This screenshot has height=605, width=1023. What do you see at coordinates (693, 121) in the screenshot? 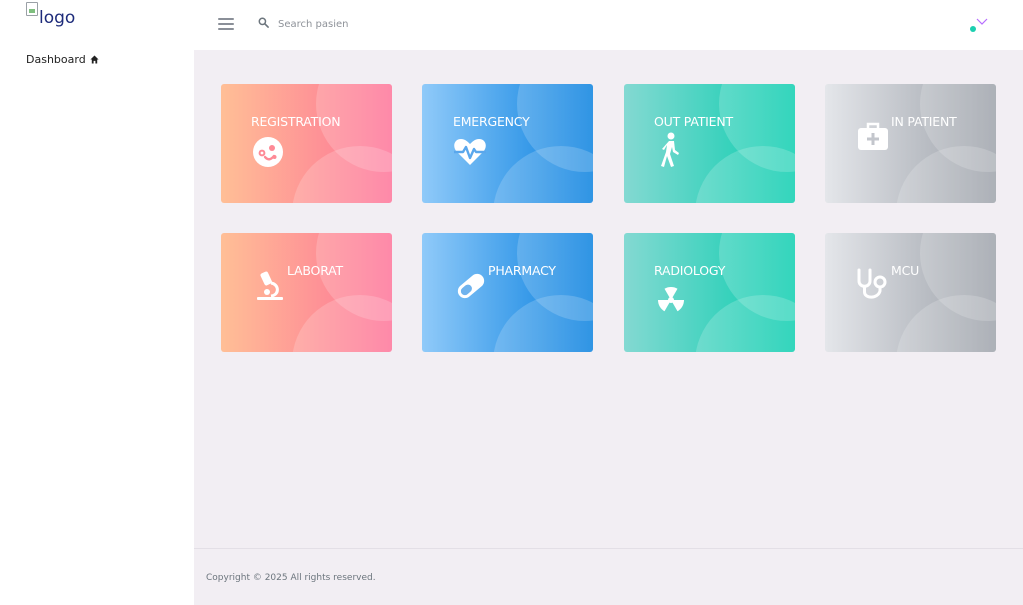
I see `card-label: OUT PATIENT` at bounding box center [693, 121].